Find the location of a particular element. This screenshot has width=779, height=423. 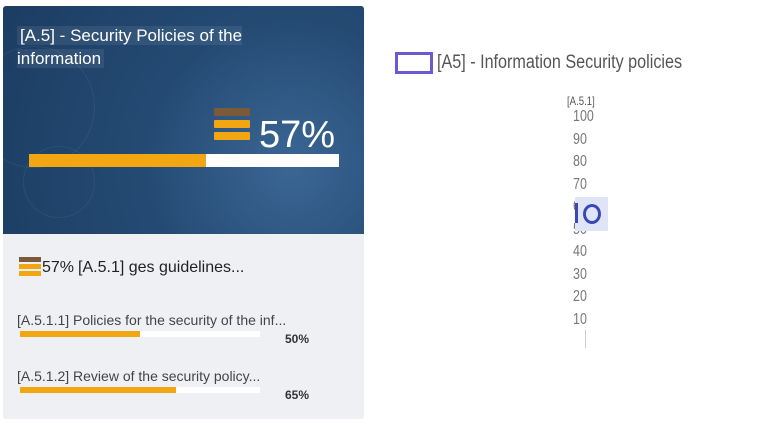

data-point-marker is located at coordinates (591, 214).